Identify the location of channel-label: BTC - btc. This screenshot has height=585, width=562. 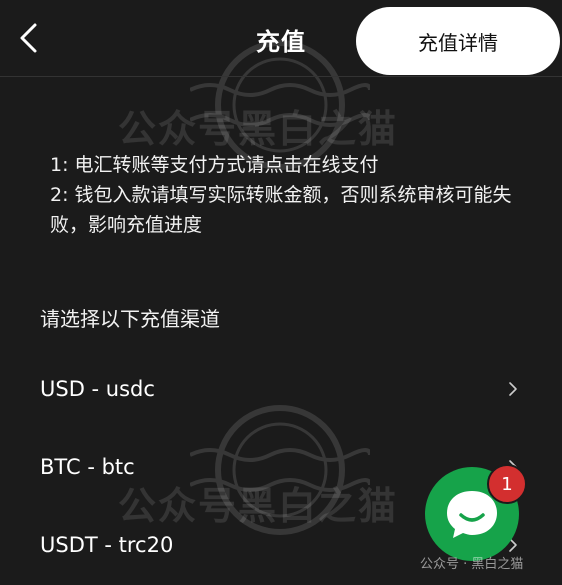
(87, 467).